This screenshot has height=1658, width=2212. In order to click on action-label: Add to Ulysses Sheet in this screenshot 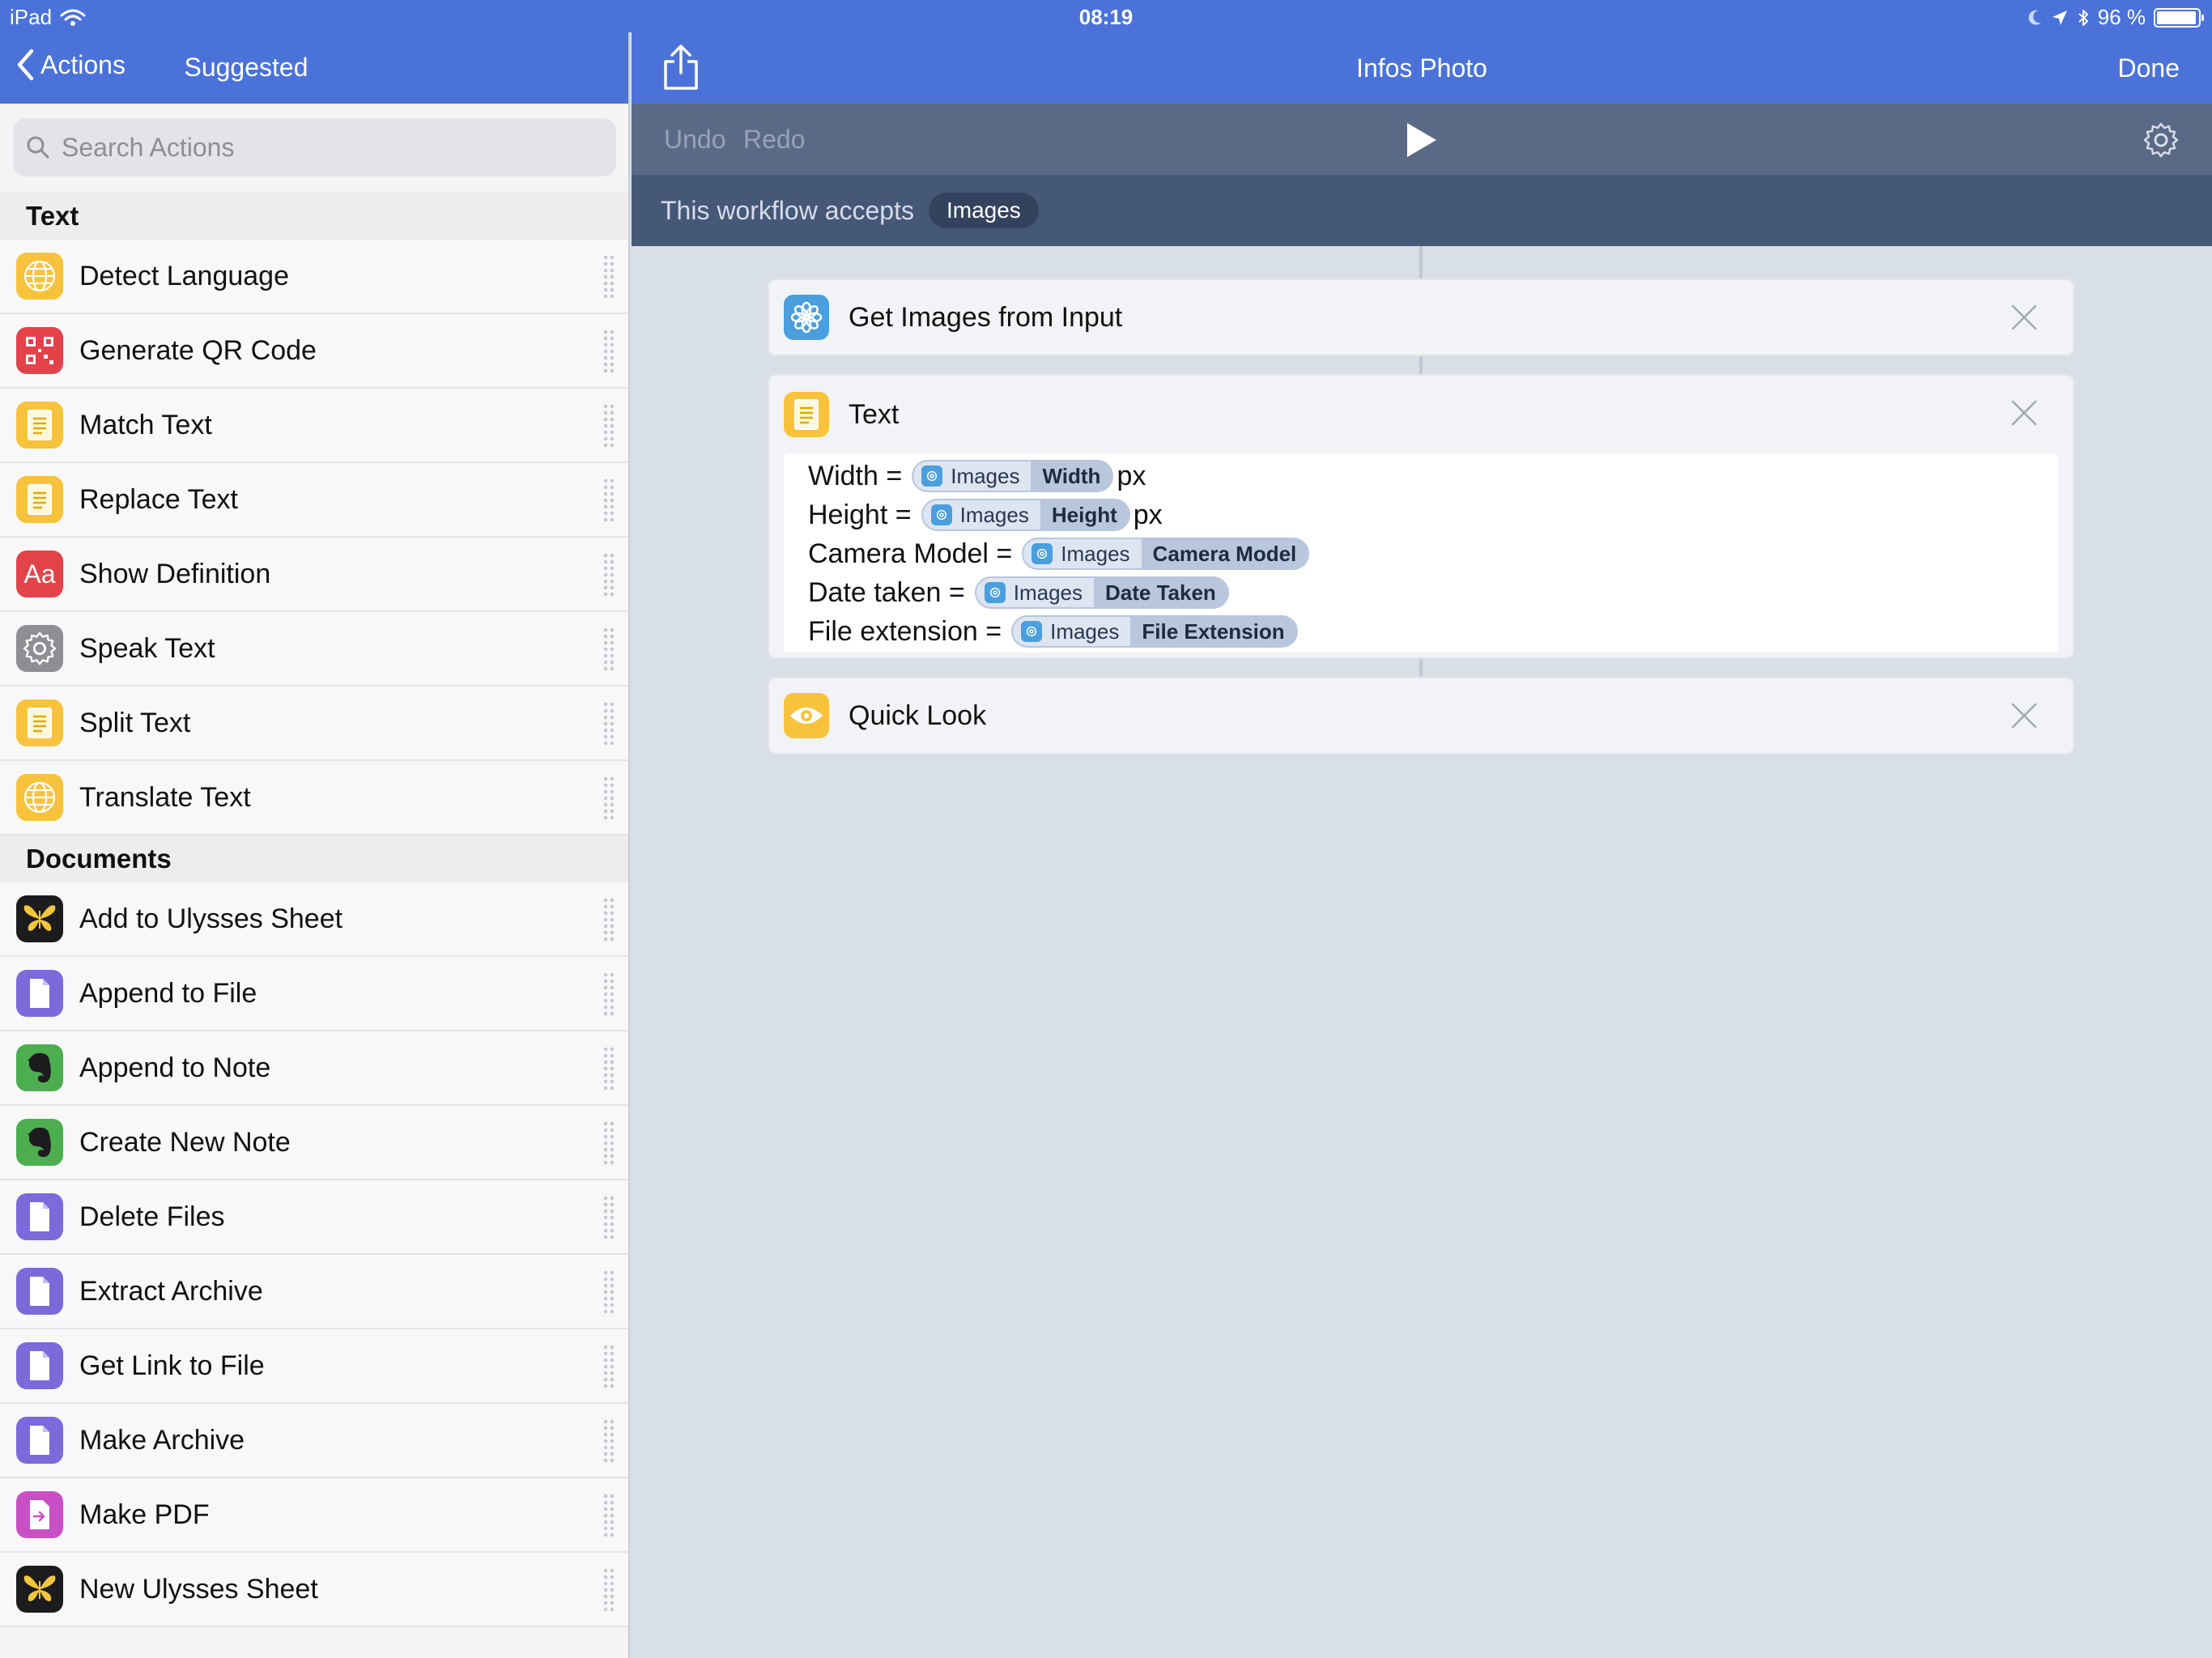, I will do `click(211, 918)`.